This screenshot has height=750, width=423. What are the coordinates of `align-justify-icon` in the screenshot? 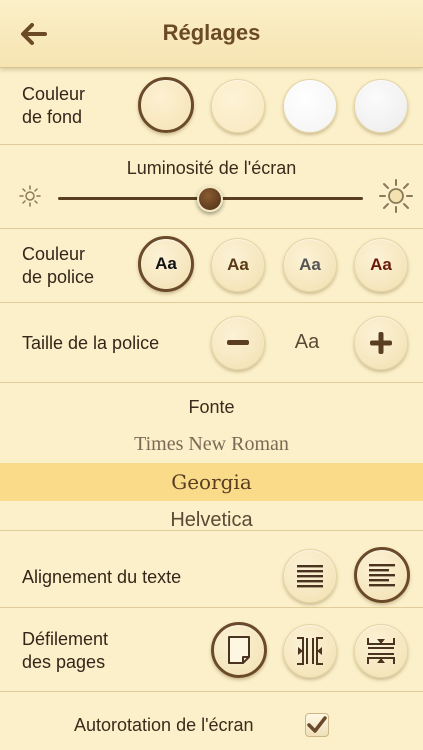 It's located at (310, 576).